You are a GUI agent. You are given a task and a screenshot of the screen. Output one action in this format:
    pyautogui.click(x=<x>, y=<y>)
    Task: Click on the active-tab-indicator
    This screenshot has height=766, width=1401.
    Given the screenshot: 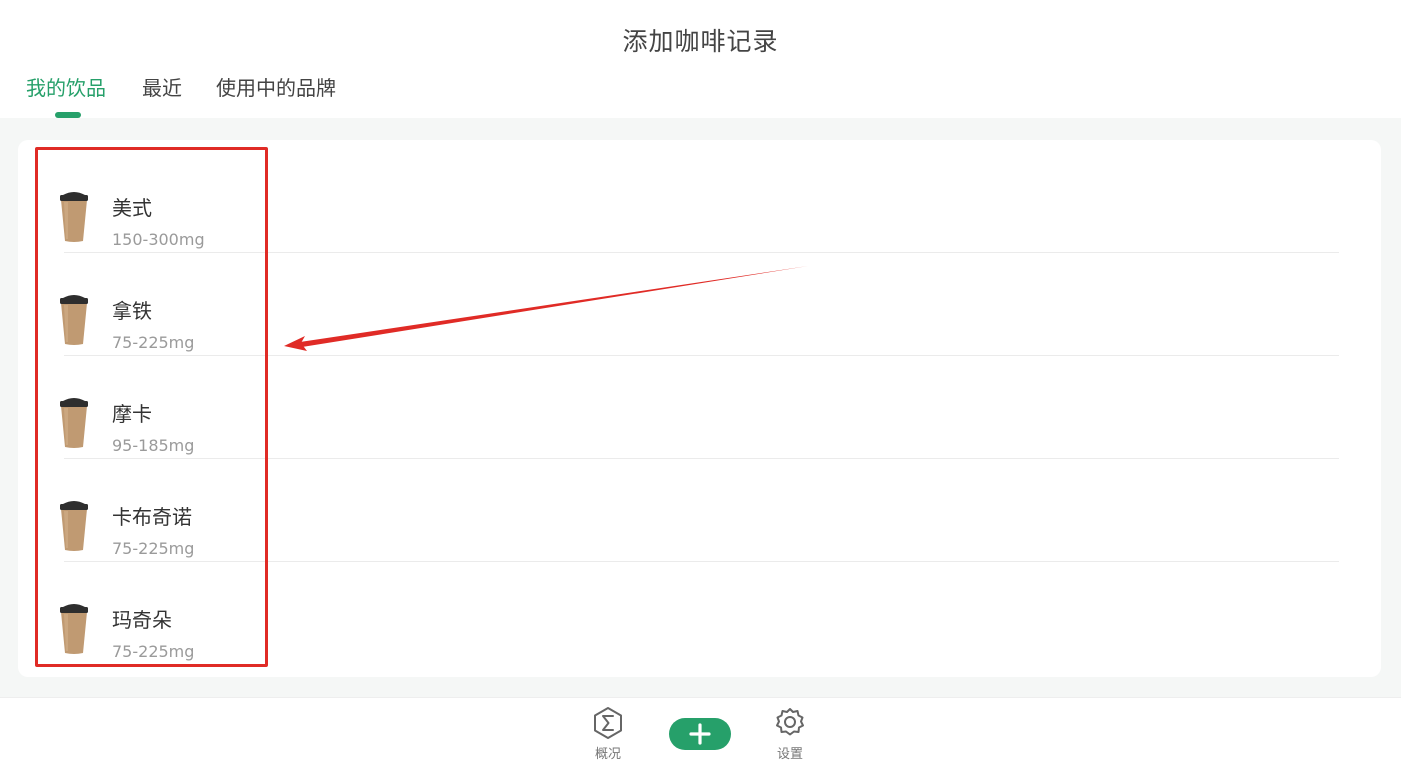 What is the action you would take?
    pyautogui.click(x=68, y=115)
    